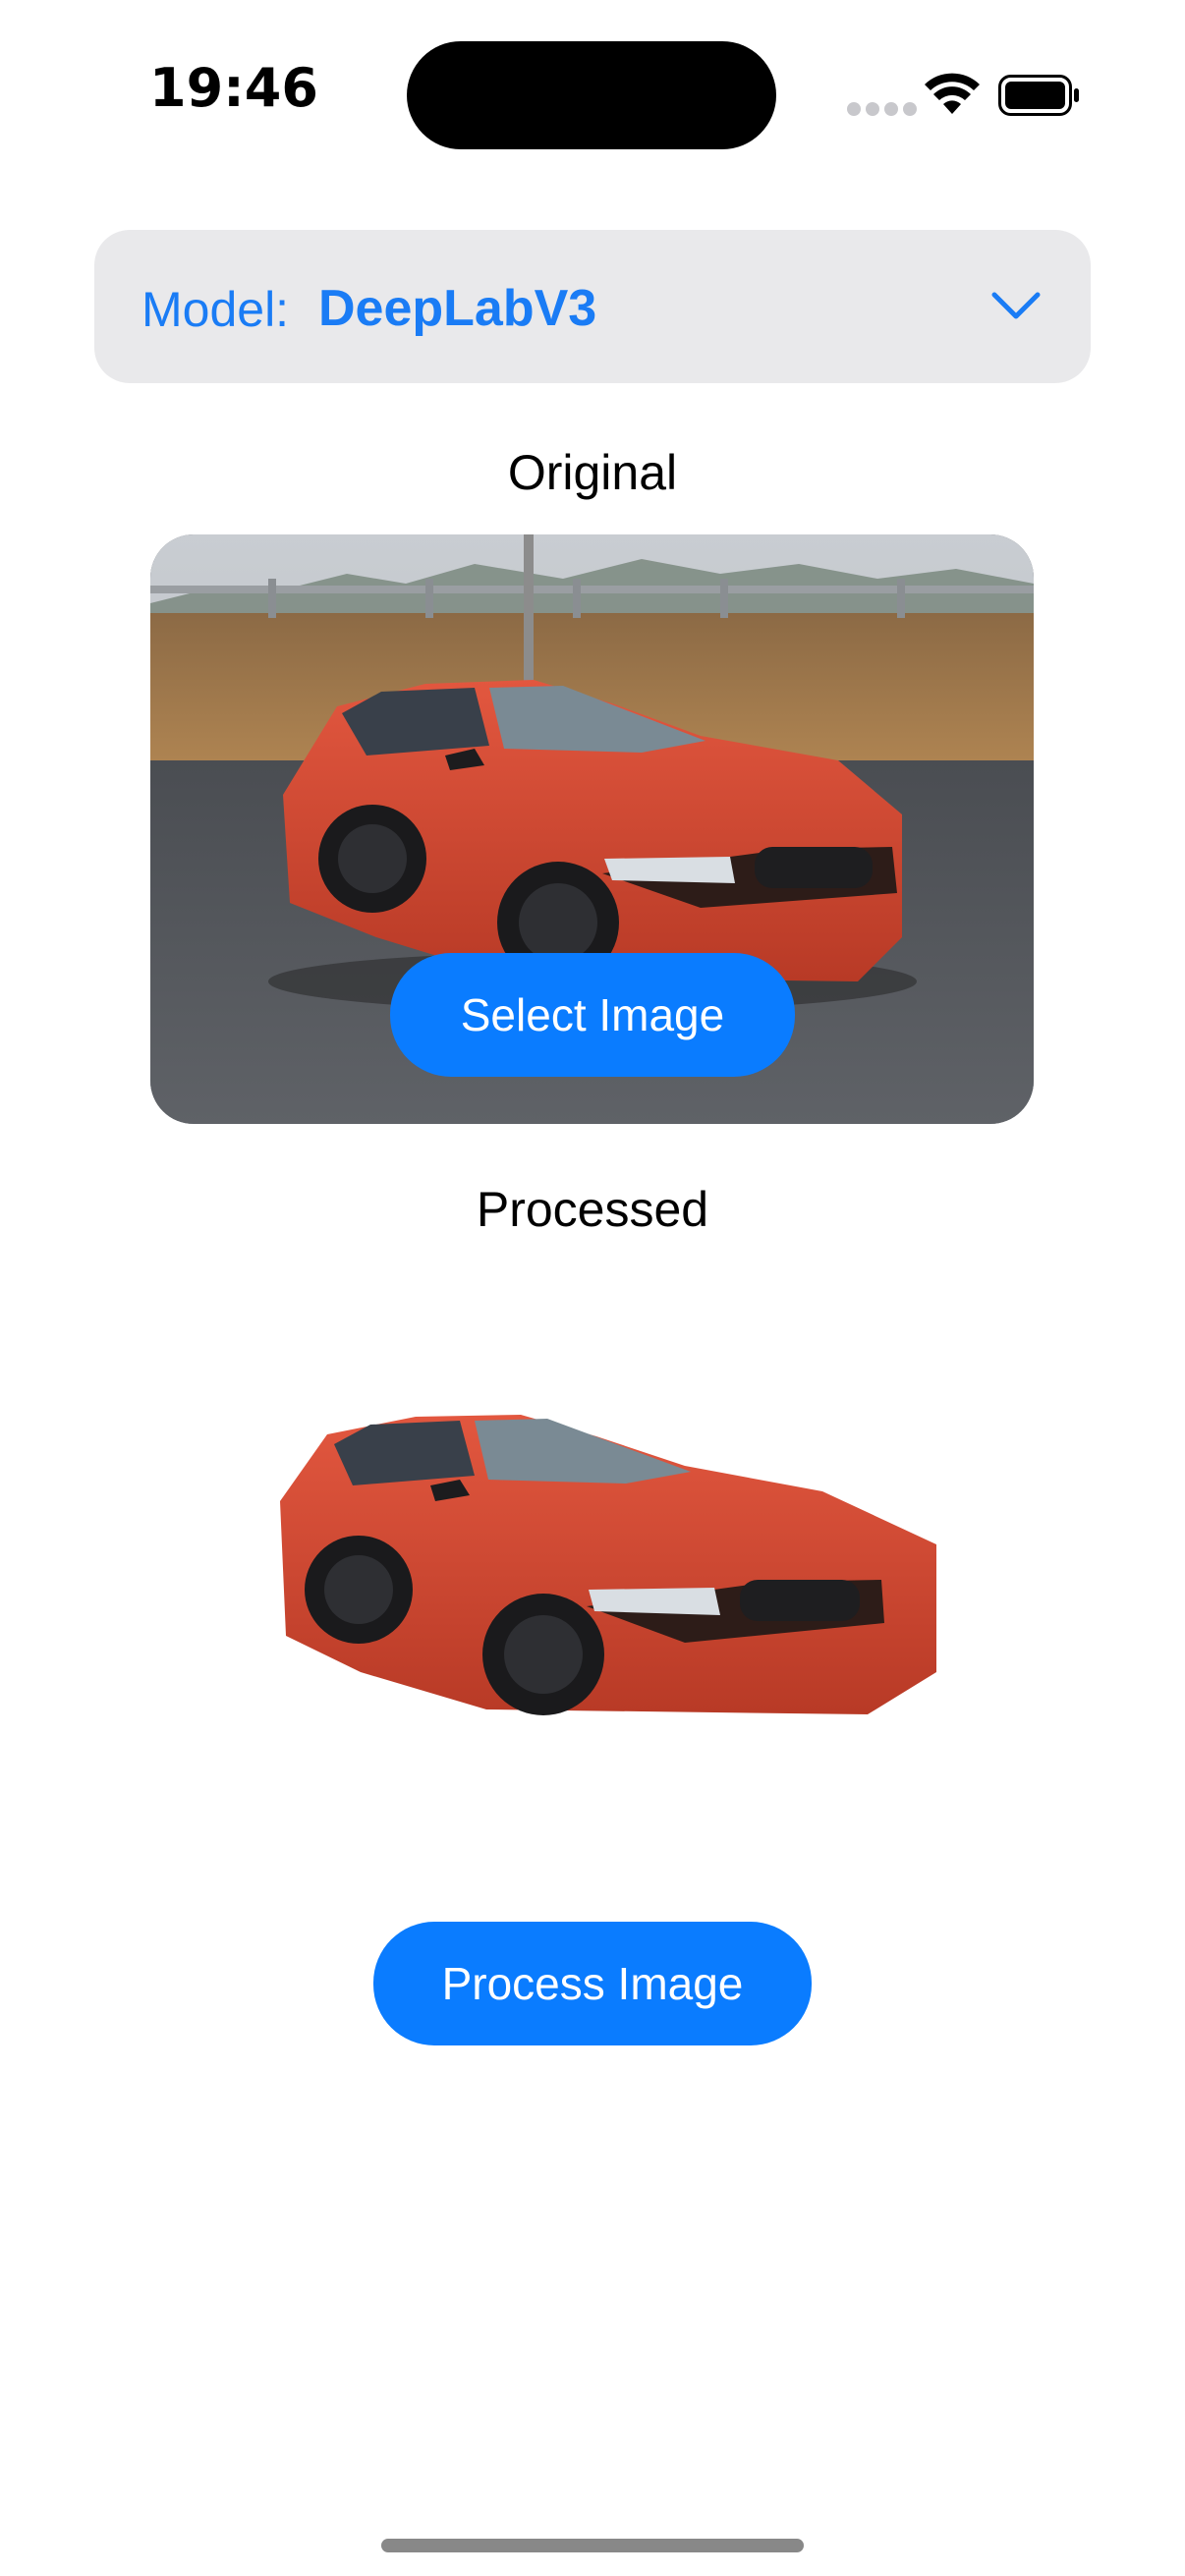 The image size is (1185, 2576). I want to click on cellular-dots-icon, so click(885, 111).